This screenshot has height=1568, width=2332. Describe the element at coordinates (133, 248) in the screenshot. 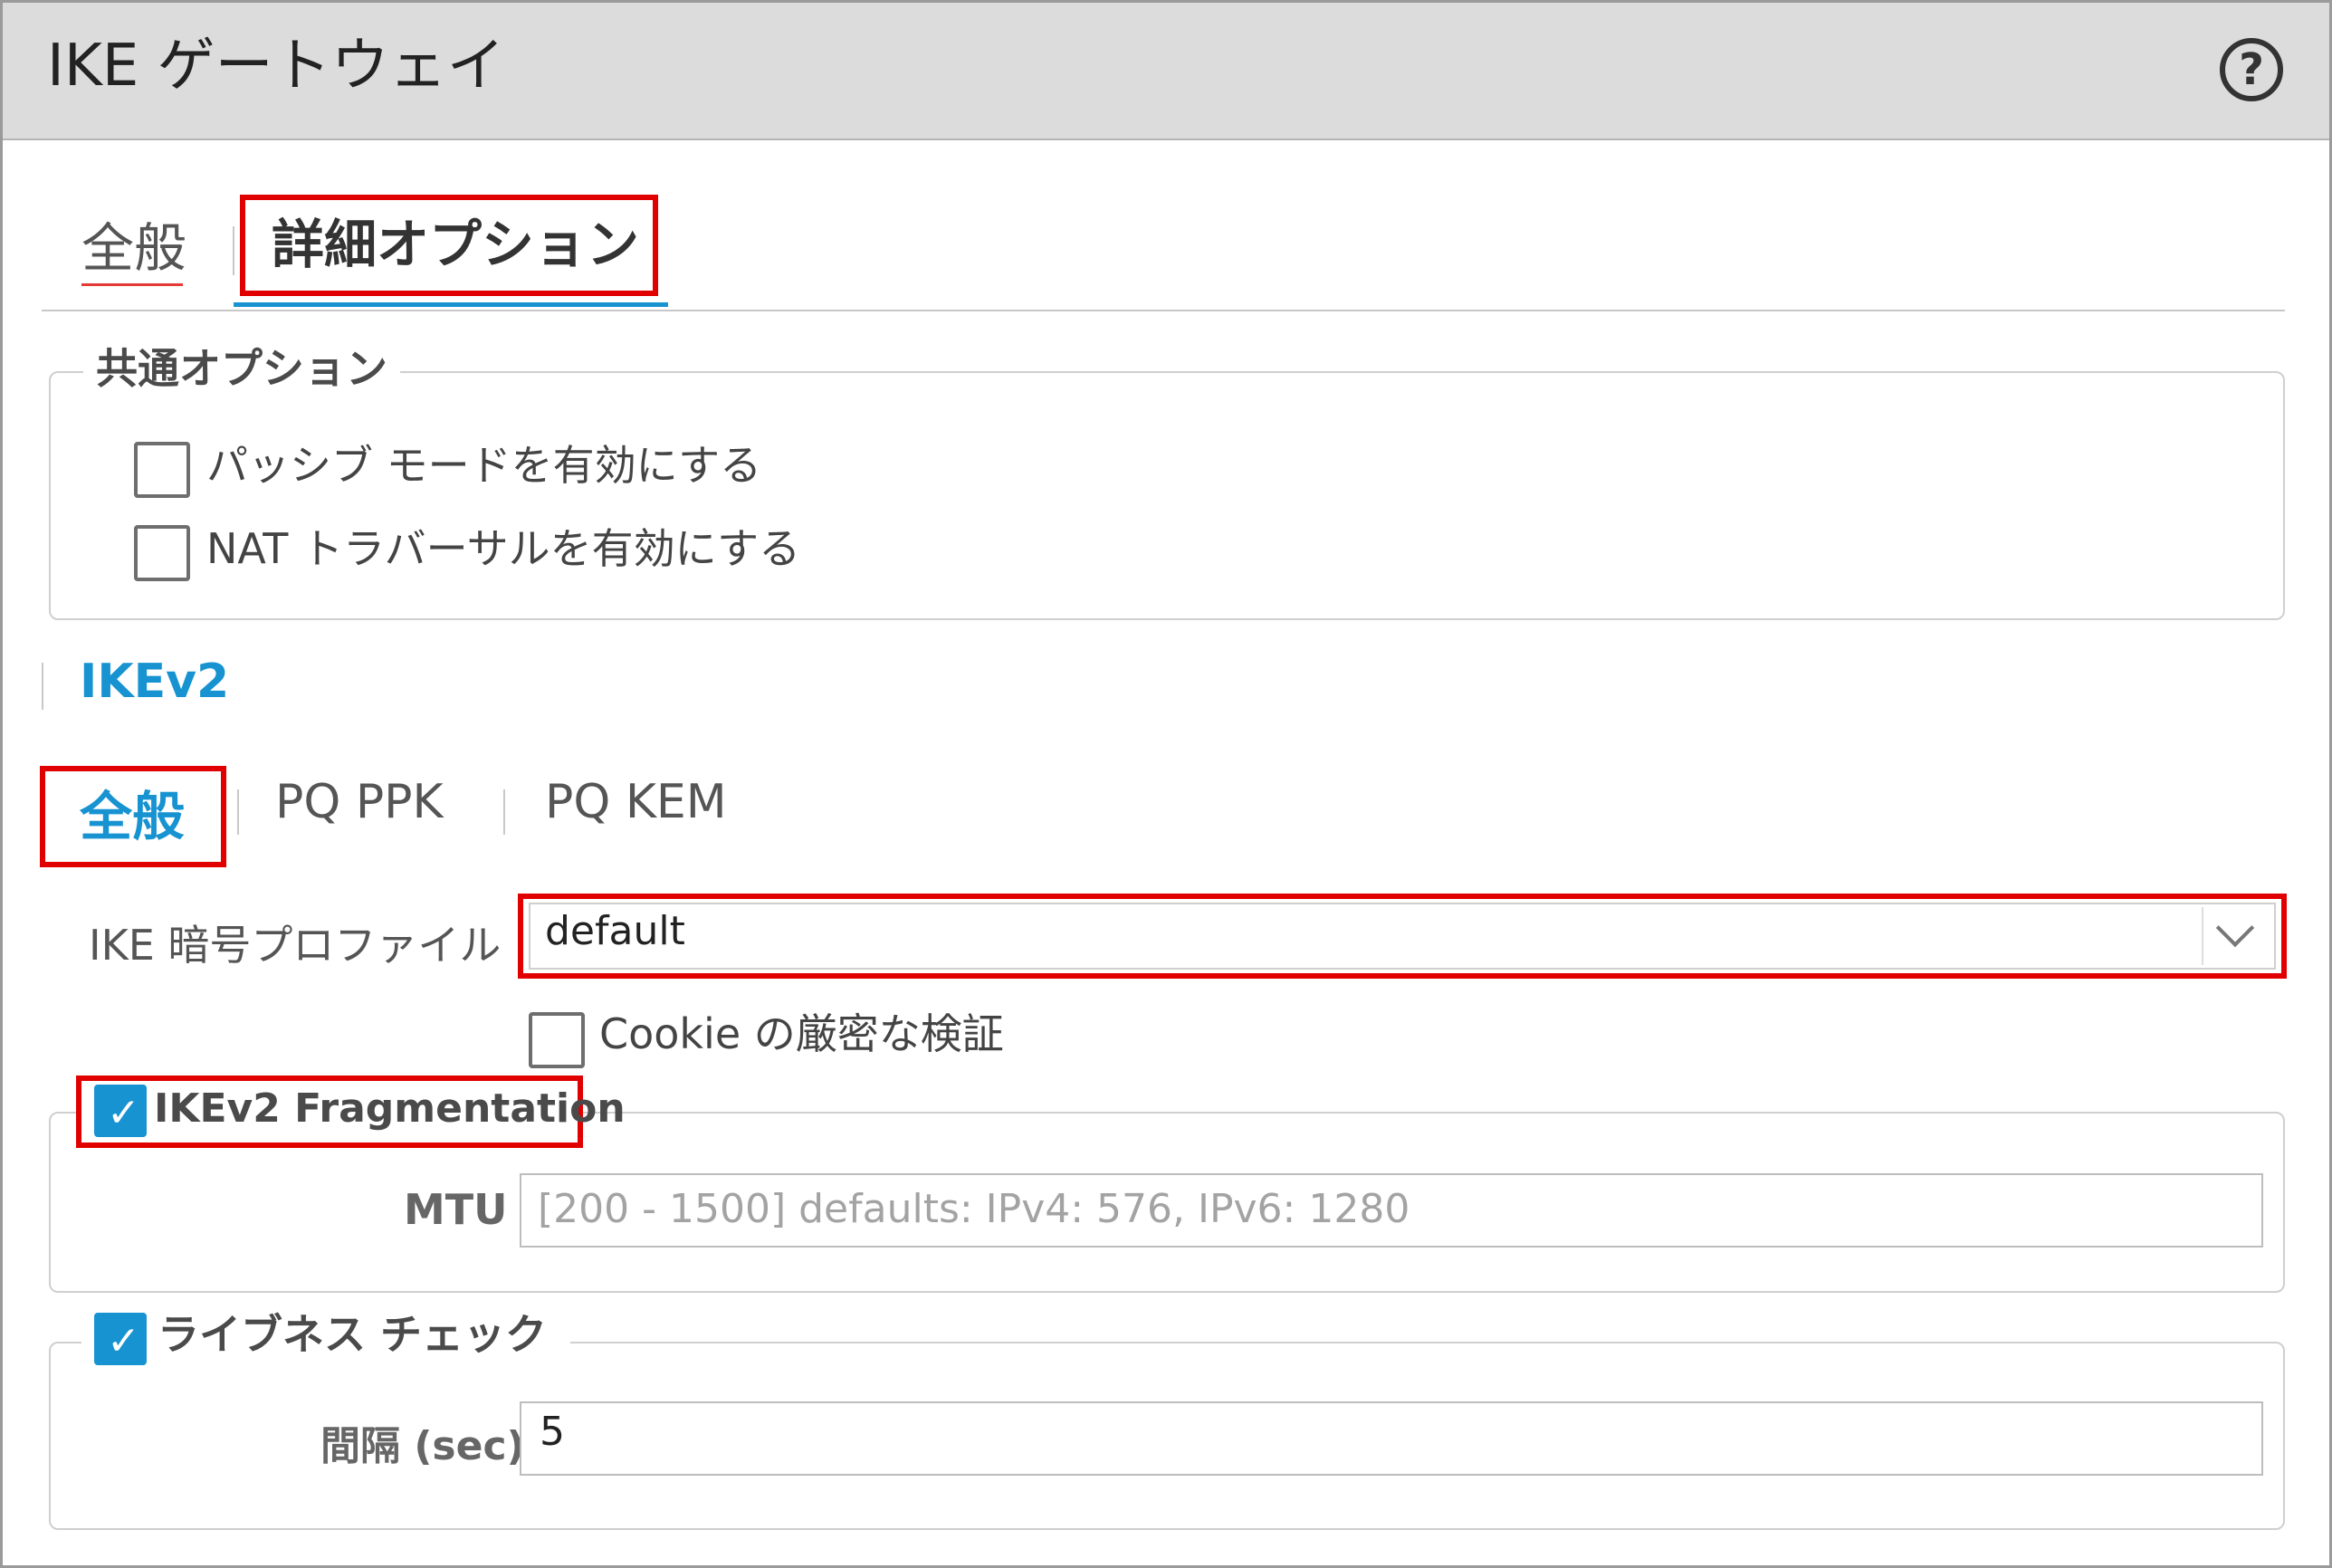

I see `tab-general: 全般` at that location.